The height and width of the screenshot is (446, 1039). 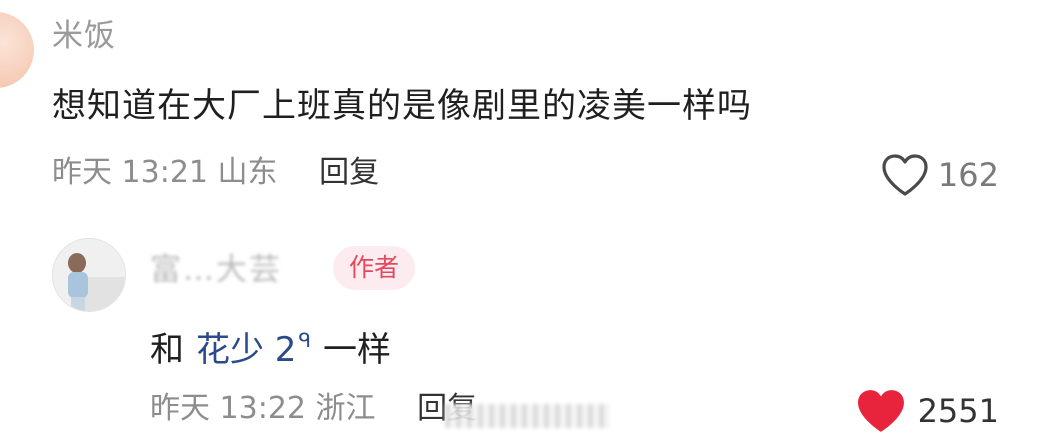 What do you see at coordinates (402, 106) in the screenshot?
I see `comment-text: 想知道在大厂上班真的是像剧里的凌美一样吗` at bounding box center [402, 106].